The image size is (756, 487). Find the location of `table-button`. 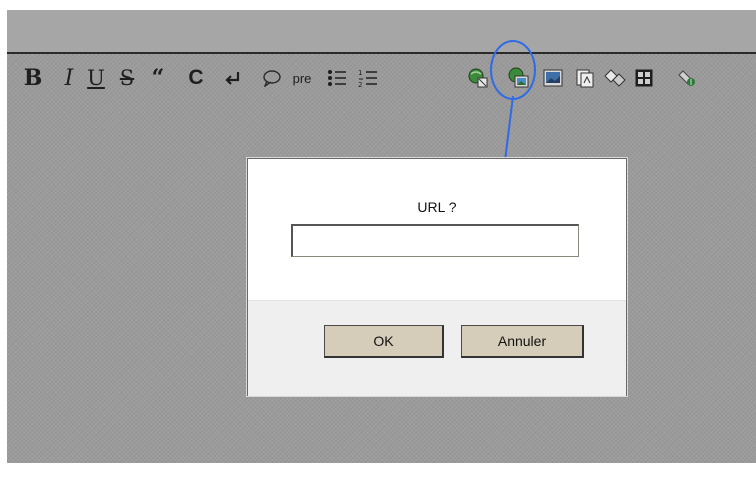

table-button is located at coordinates (644, 78).